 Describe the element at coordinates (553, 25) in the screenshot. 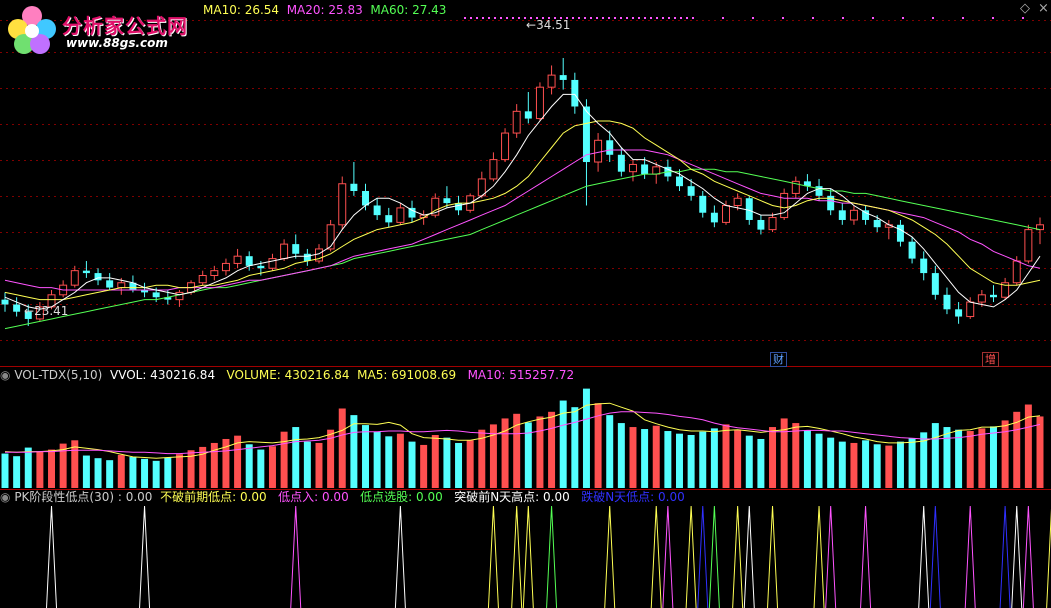

I see `high-value: 34.51` at that location.